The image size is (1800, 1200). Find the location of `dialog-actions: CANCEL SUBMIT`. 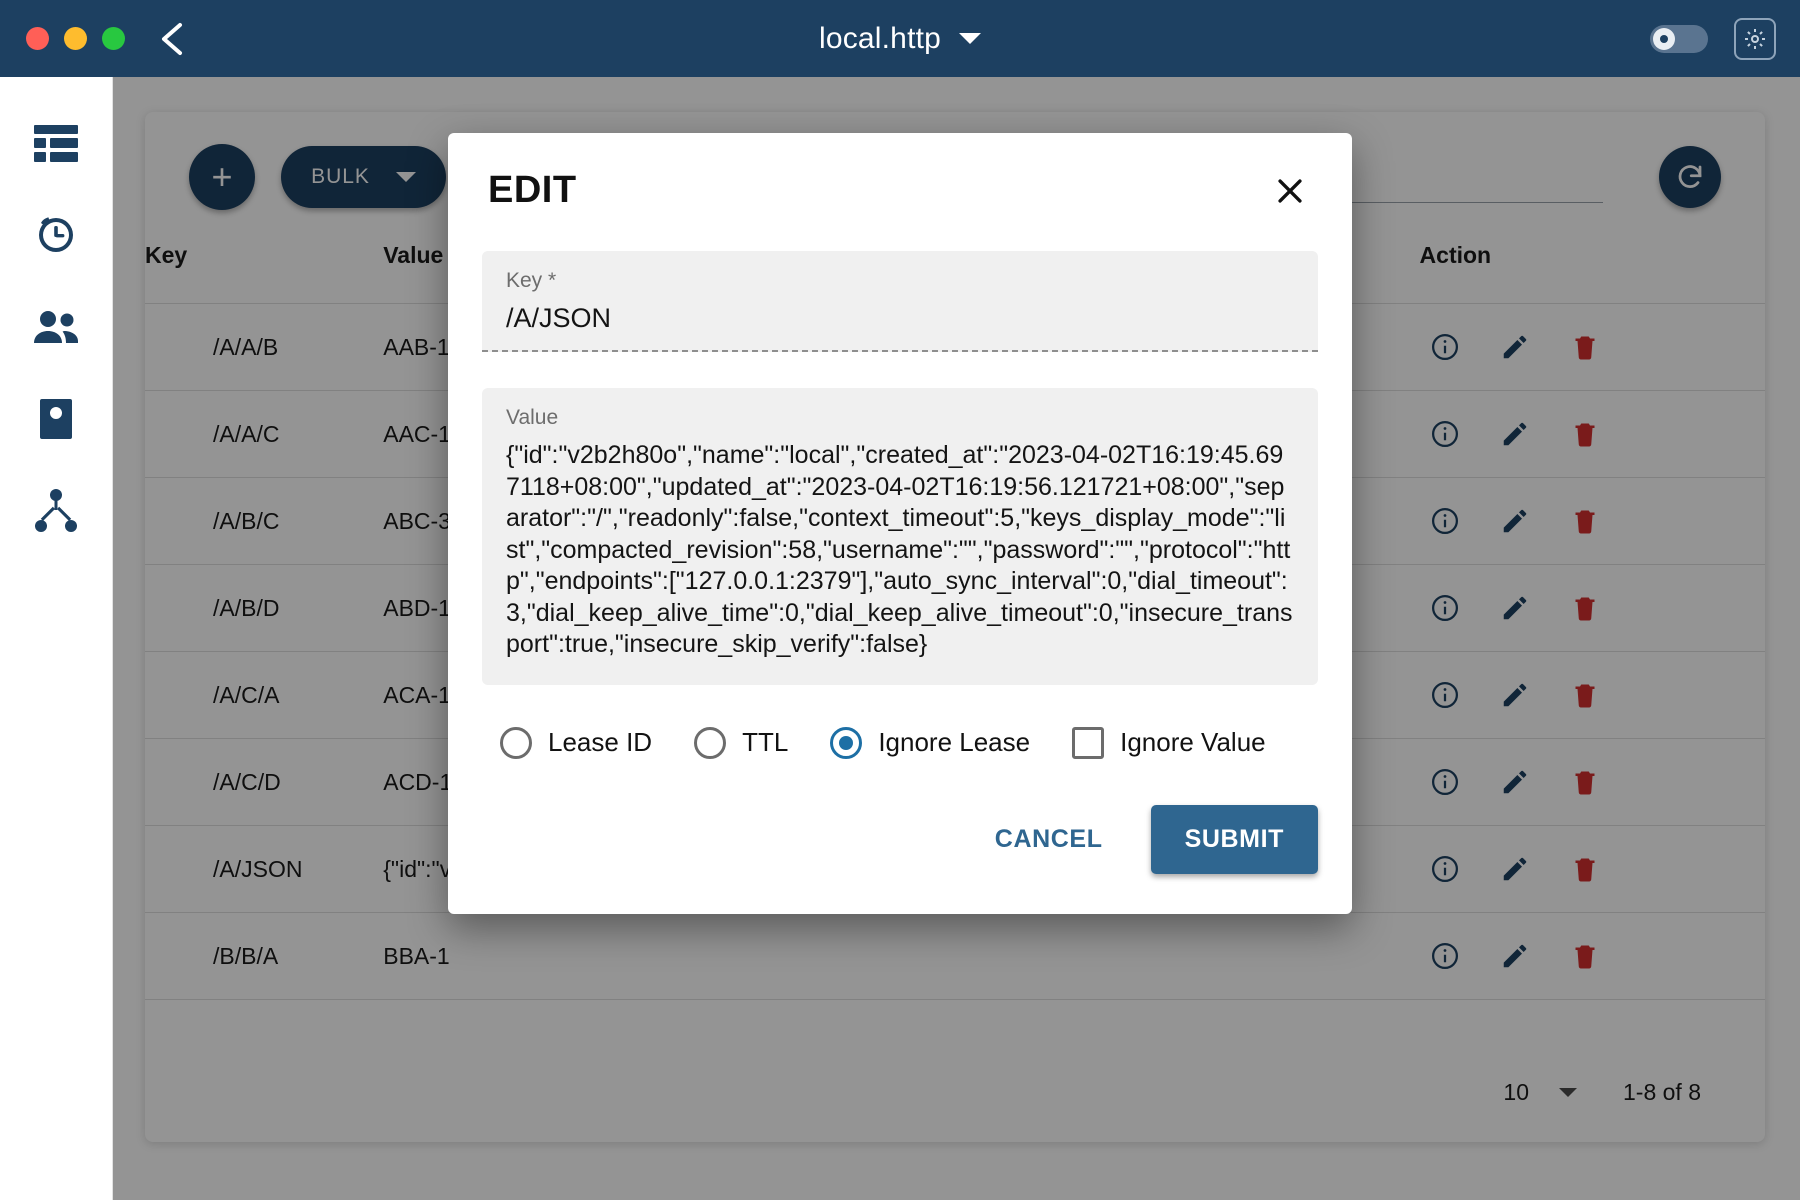

dialog-actions: CANCEL SUBMIT is located at coordinates (900, 836).